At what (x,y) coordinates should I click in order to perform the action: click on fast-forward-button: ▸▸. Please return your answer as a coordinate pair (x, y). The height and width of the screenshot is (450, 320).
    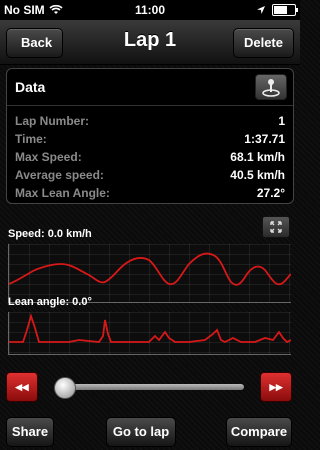
    Looking at the image, I should click on (276, 387).